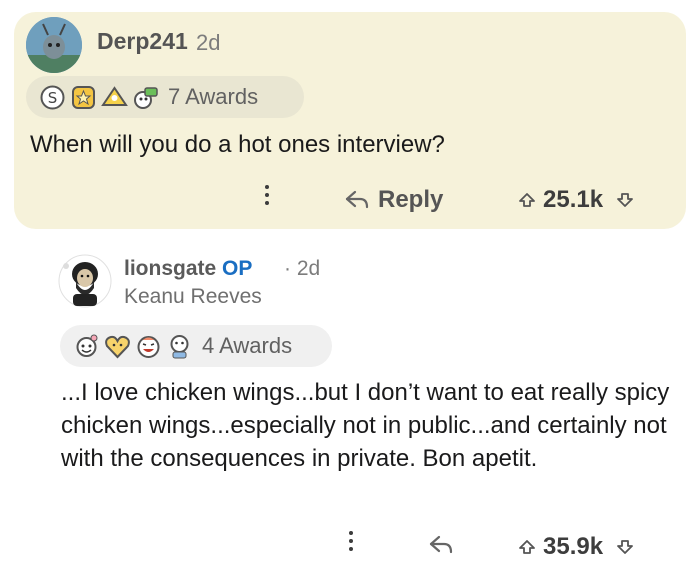 The image size is (700, 569). I want to click on comment-author: Derp241, so click(142, 41).